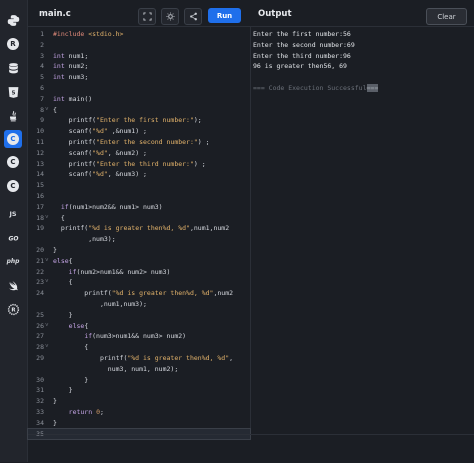  What do you see at coordinates (40, 217) in the screenshot?
I see `line-number: 18` at bounding box center [40, 217].